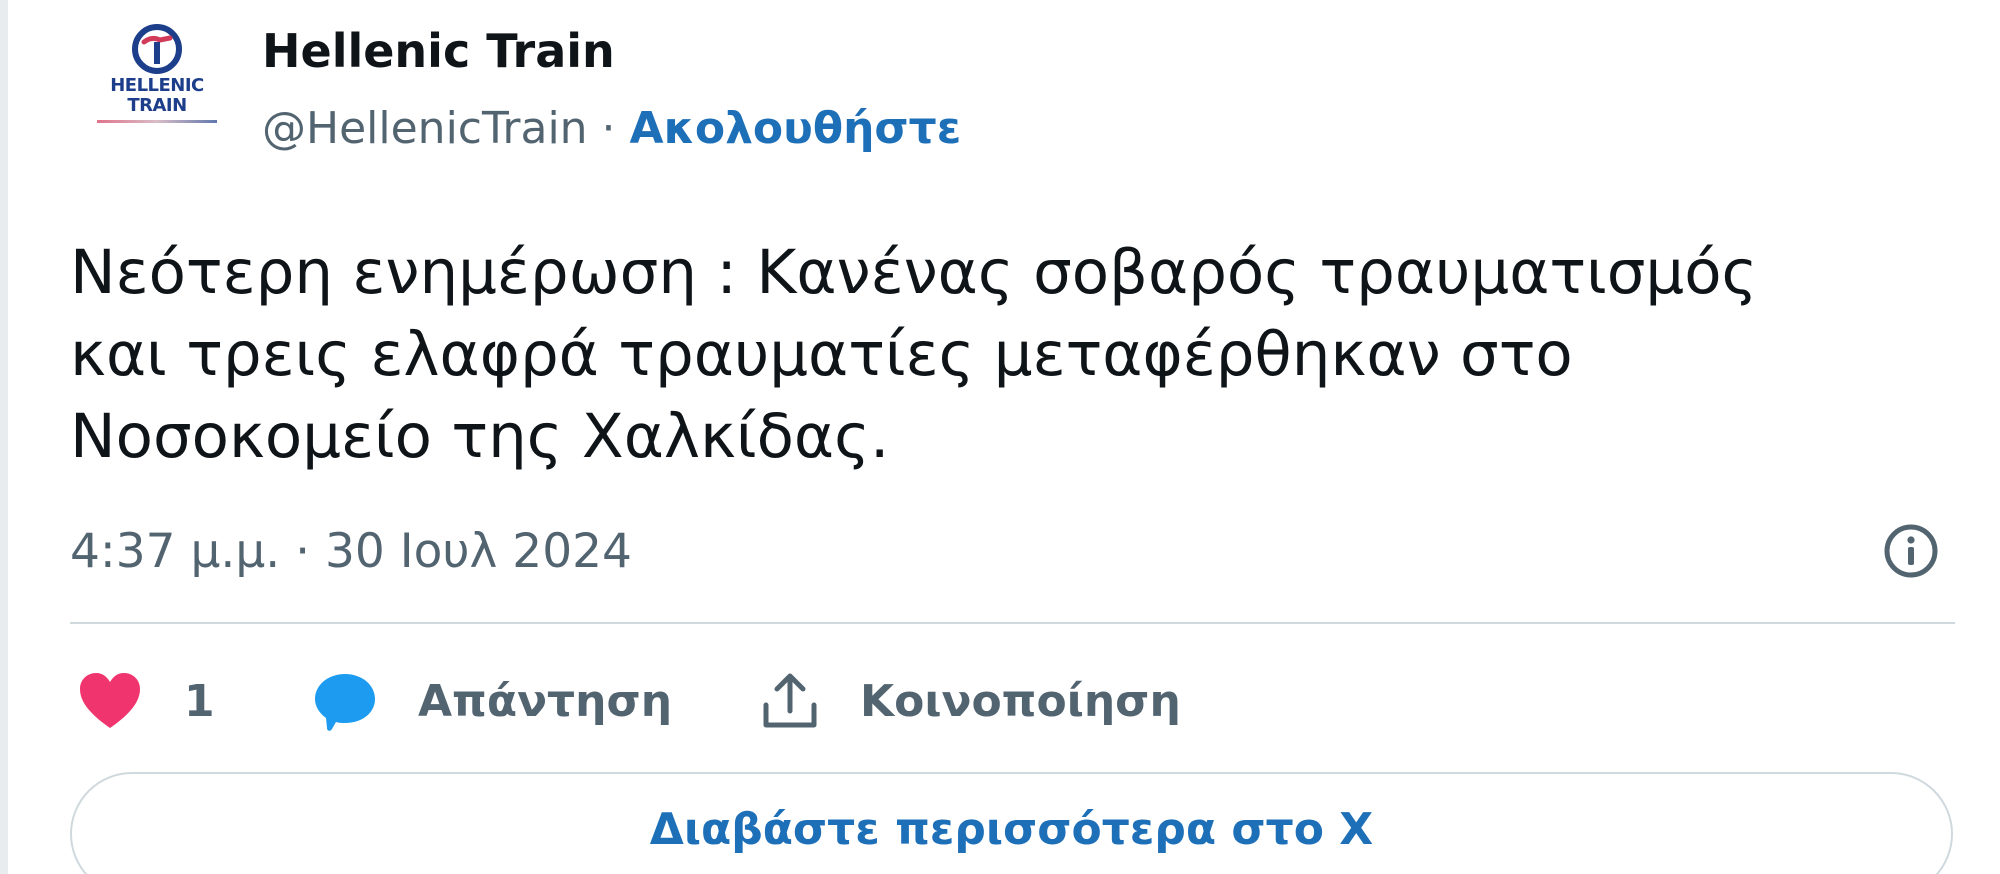  What do you see at coordinates (438, 51) in the screenshot?
I see `author-display-name: Hellenic Train` at bounding box center [438, 51].